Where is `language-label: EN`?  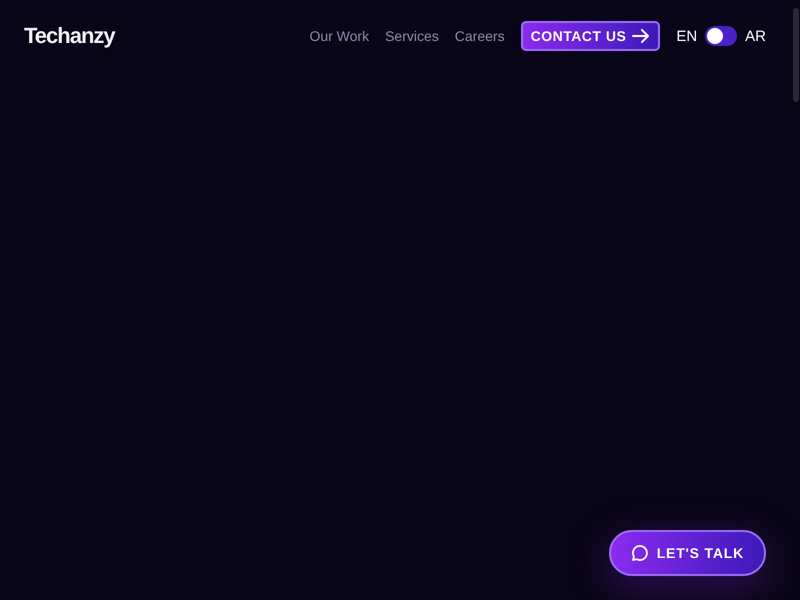 language-label: EN is located at coordinates (687, 36).